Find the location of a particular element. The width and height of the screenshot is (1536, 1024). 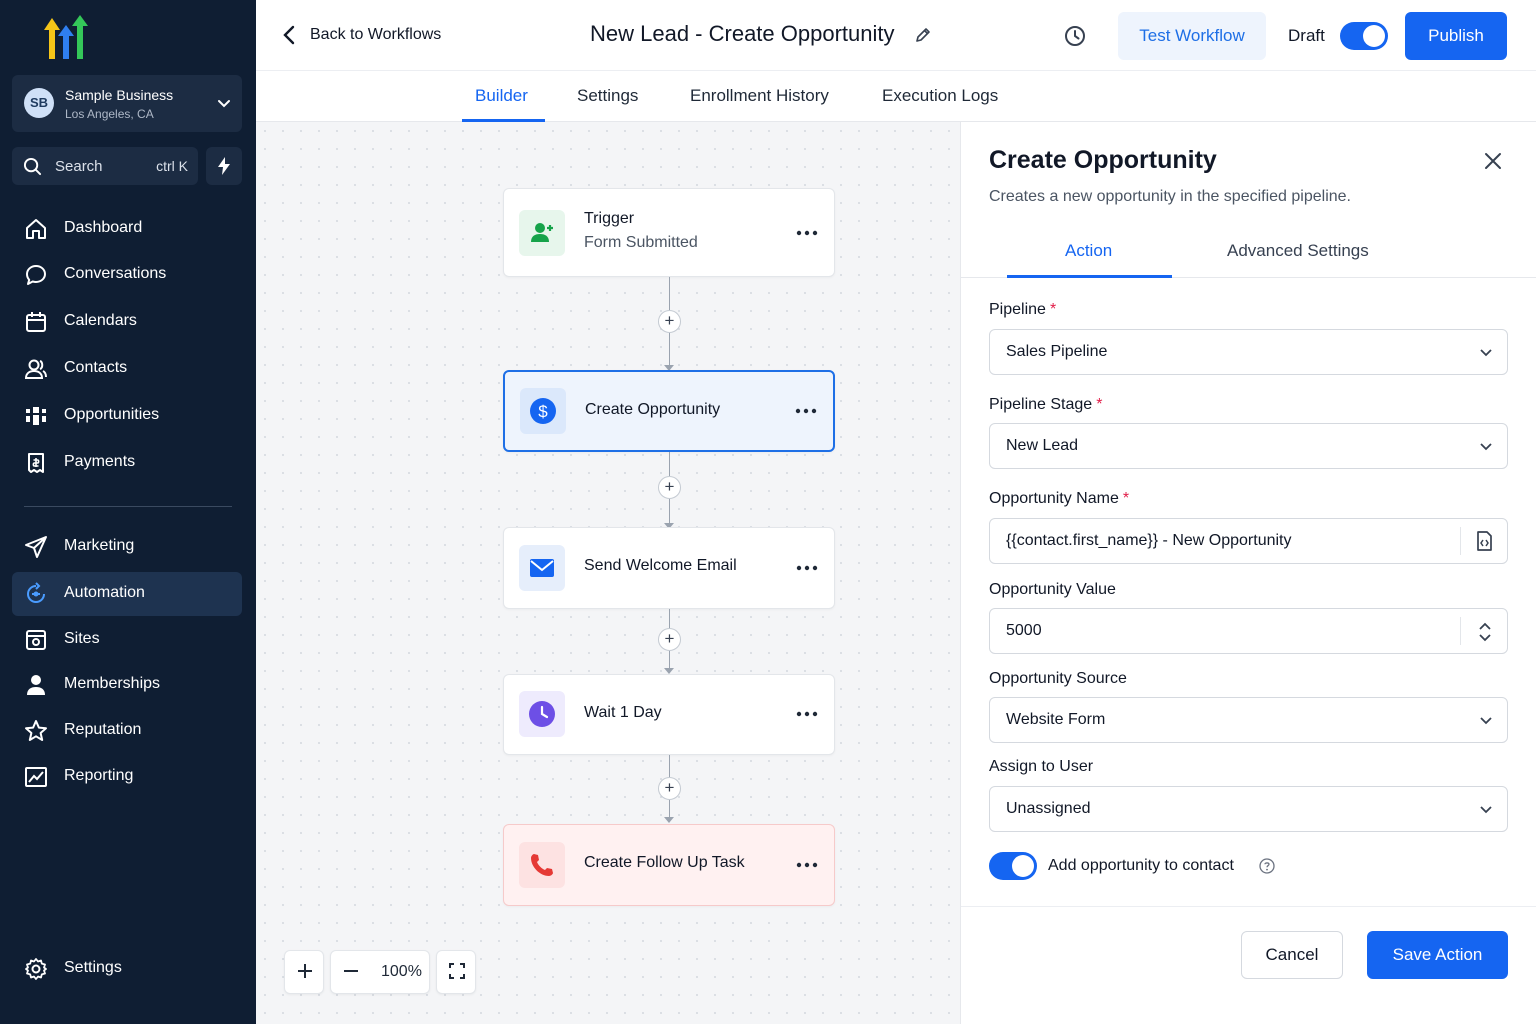

search-shortcut: ctrl K is located at coordinates (172, 166).